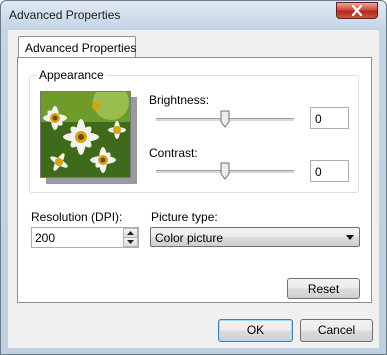 Image resolution: width=387 pixels, height=355 pixels. I want to click on brightness-label: Brightness:, so click(179, 100).